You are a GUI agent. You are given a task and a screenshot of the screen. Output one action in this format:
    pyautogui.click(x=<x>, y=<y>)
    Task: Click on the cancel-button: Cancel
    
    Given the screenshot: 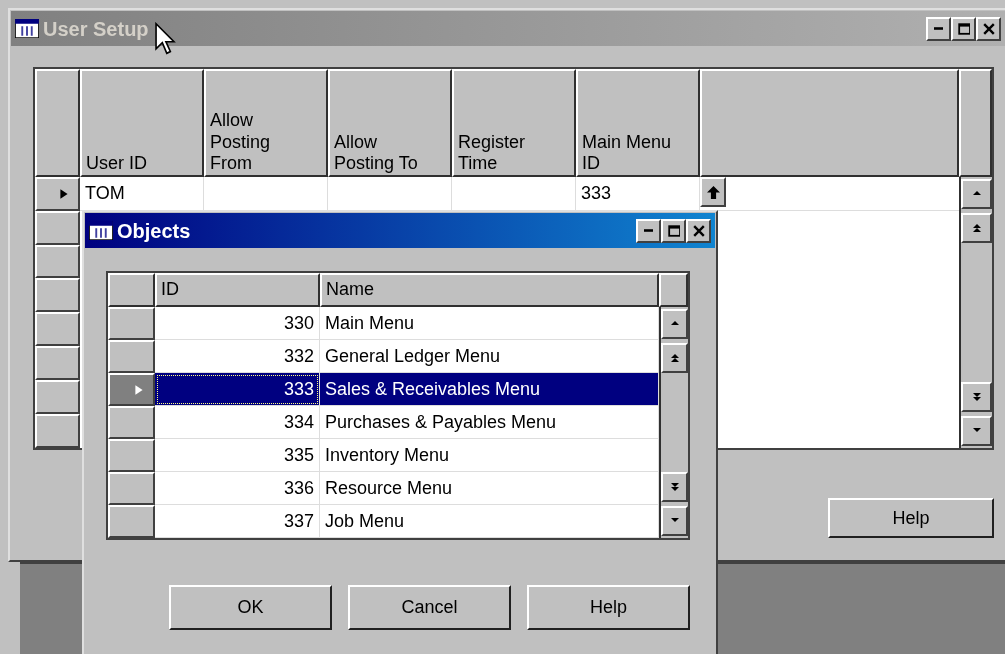 What is the action you would take?
    pyautogui.click(x=429, y=607)
    